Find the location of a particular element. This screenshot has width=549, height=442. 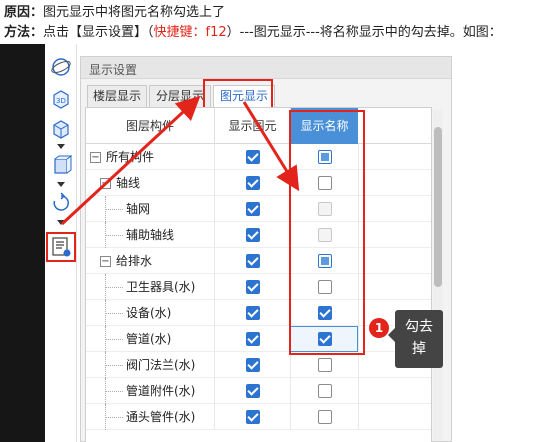

rotate-tool-button is located at coordinates (61, 203).